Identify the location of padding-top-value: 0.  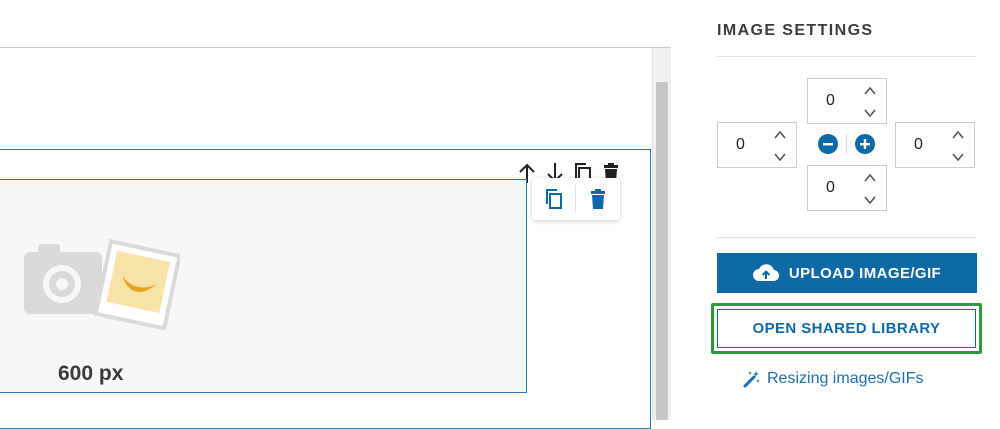
(830, 101).